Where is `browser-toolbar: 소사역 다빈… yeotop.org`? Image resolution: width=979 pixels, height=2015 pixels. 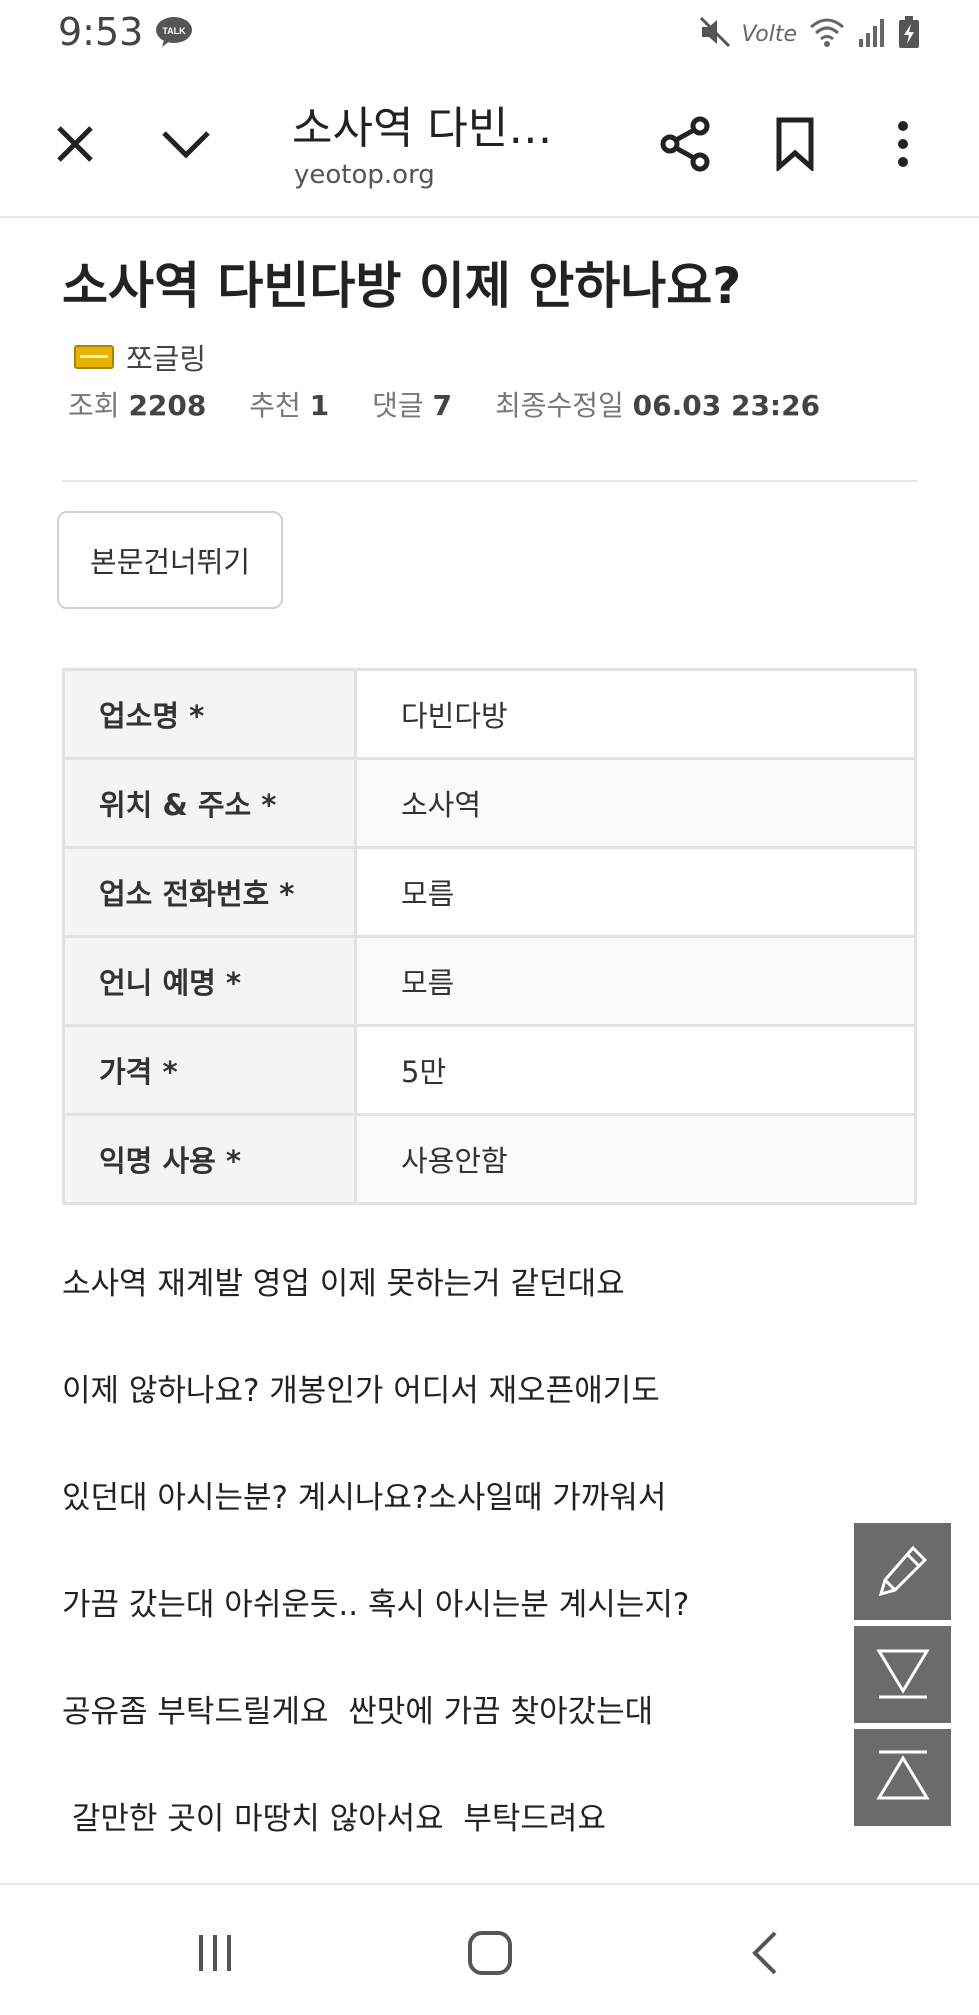
browser-toolbar: 소사역 다빈… yeotop.org is located at coordinates (489, 142).